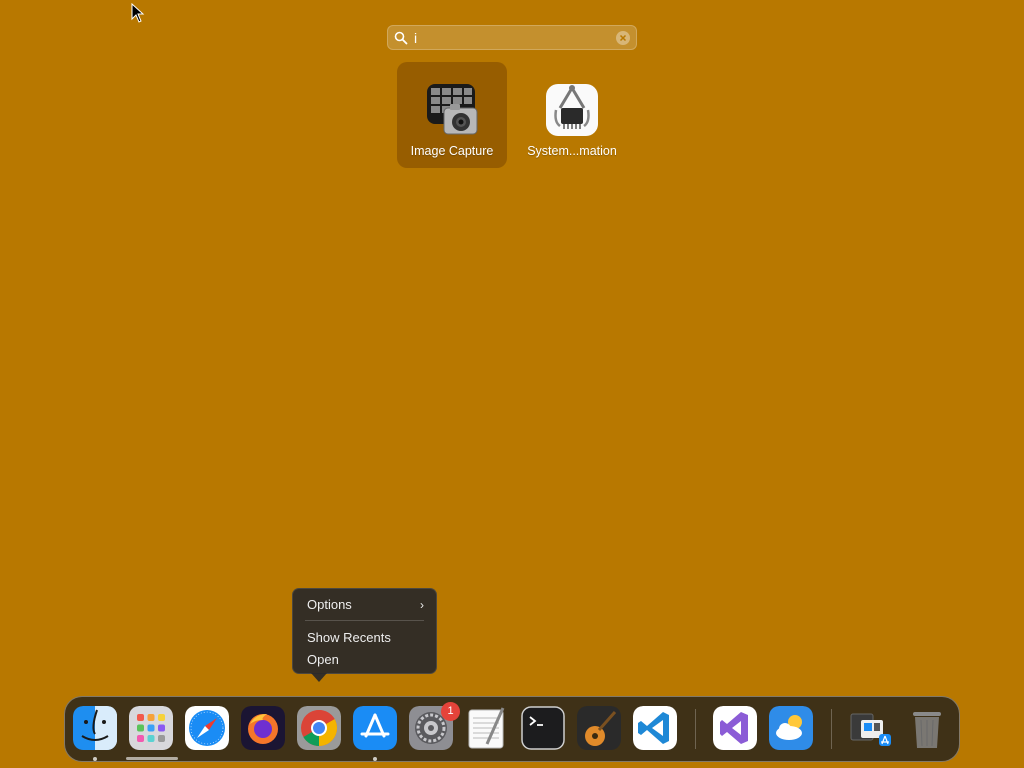  I want to click on dock-context-menu: Options › Show Recents Open, so click(364, 631).